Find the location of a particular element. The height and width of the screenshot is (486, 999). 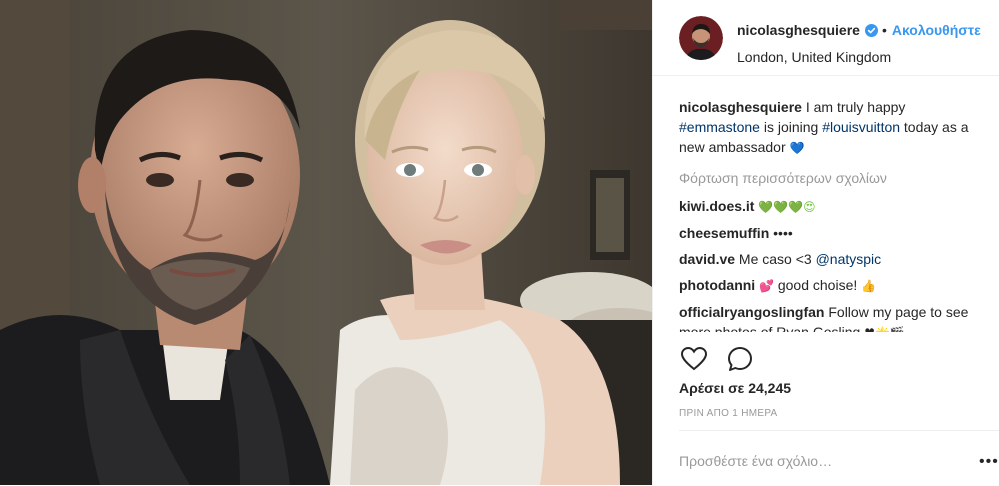

comment-item: david.ve Me caso <3 @natyspic is located at coordinates (829, 259).